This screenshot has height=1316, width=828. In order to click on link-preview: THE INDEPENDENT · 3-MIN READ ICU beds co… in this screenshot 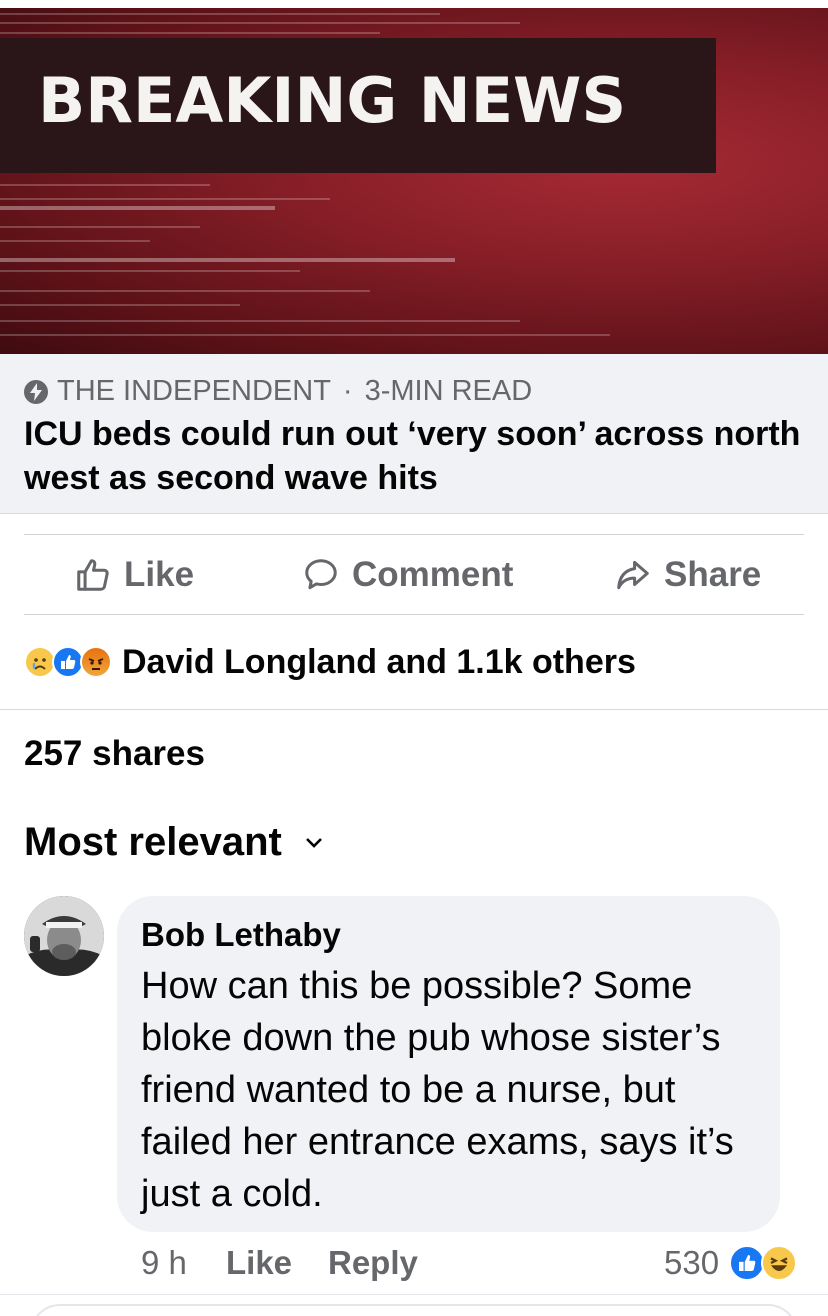, I will do `click(414, 434)`.